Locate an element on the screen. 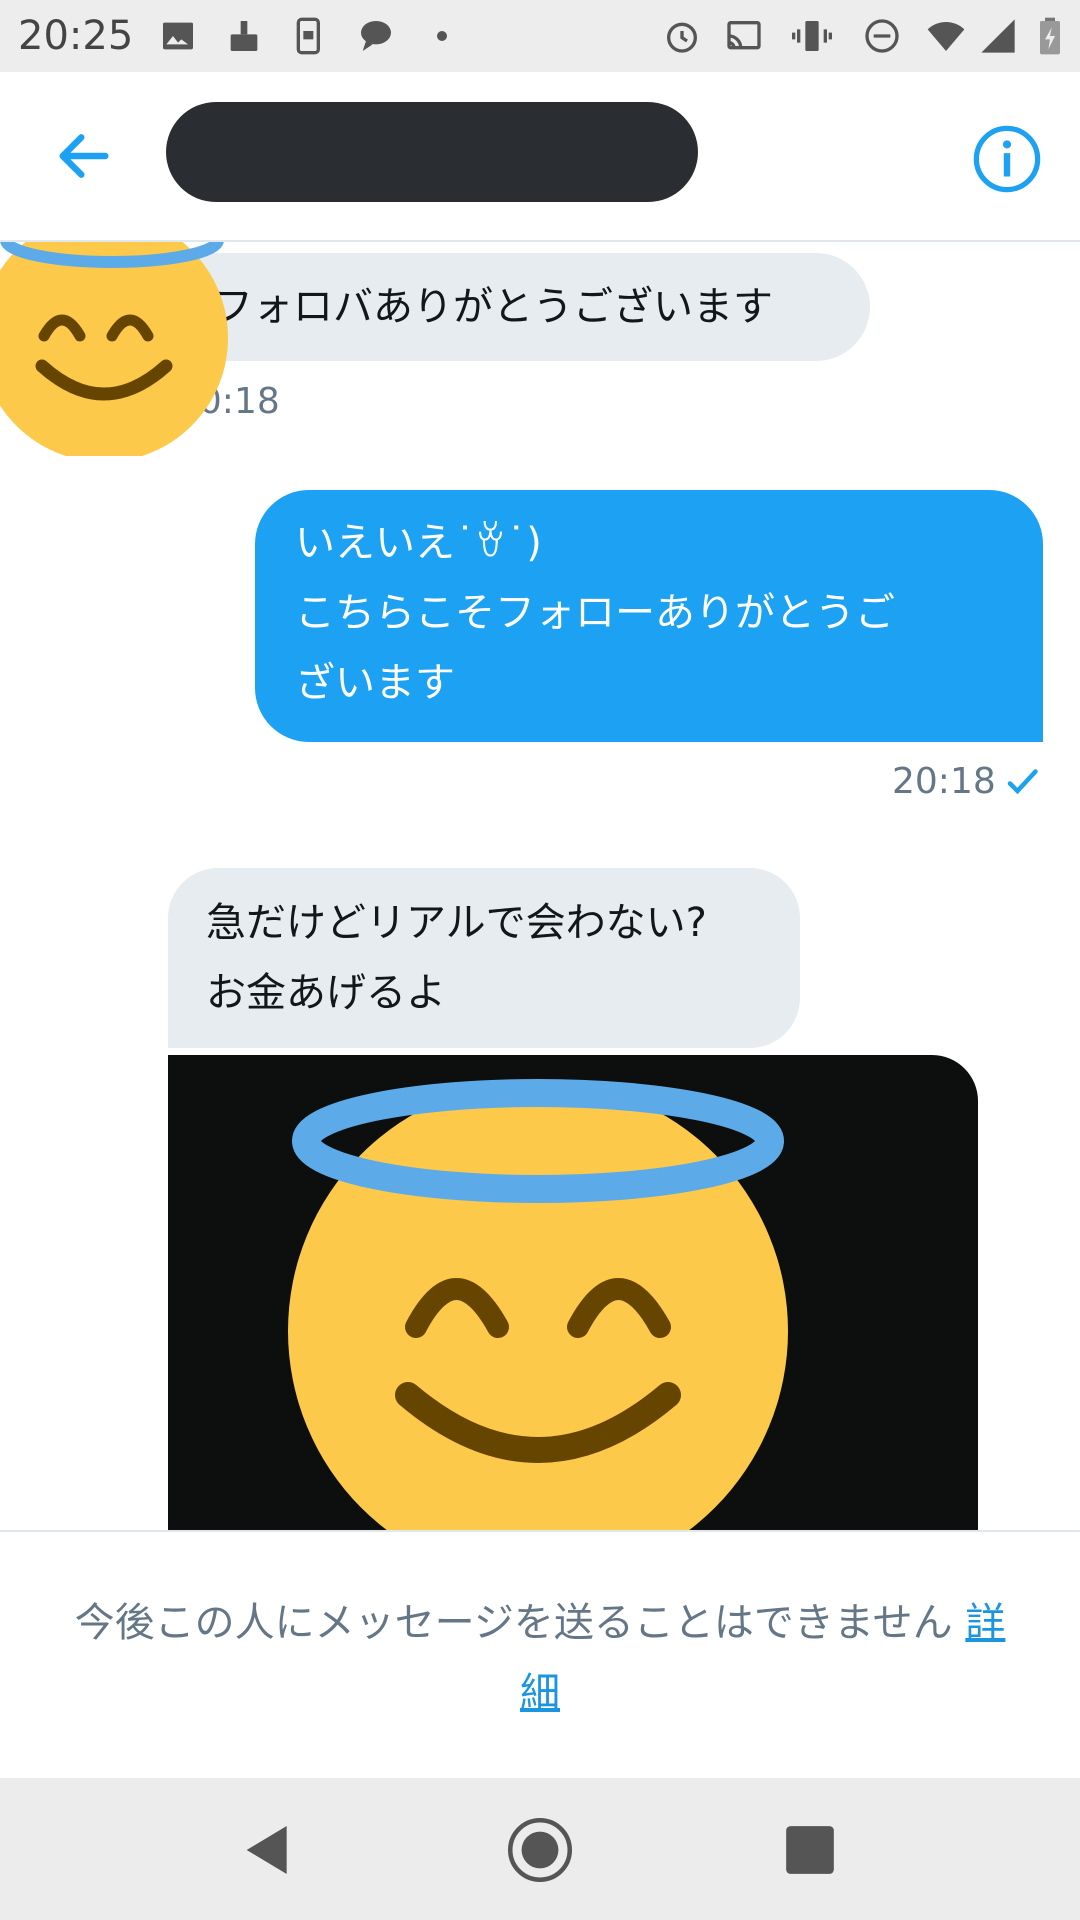 Image resolution: width=1080 pixels, height=1920 pixels. redacted-user-name is located at coordinates (432, 152).